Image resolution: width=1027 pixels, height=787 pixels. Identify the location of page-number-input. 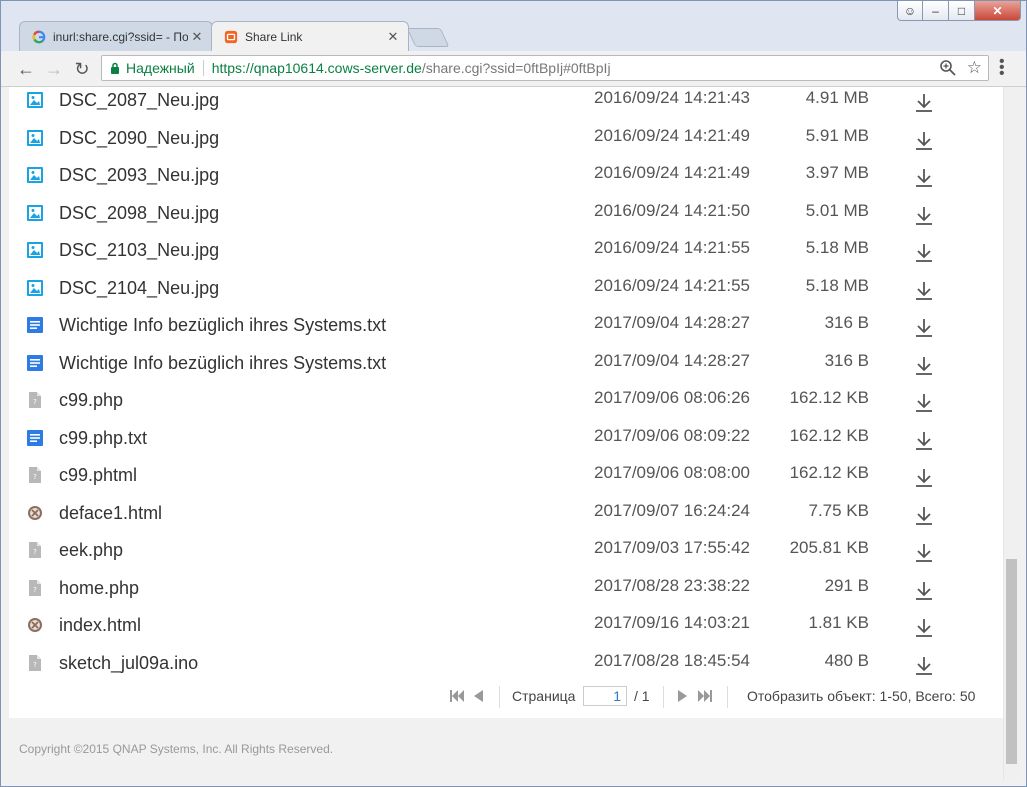
(605, 696).